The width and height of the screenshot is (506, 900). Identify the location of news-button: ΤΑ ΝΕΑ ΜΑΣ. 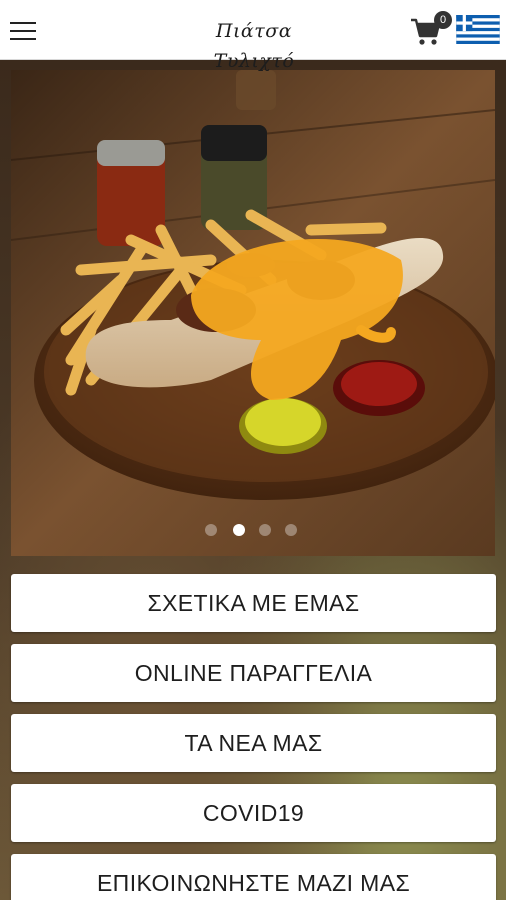
(253, 743).